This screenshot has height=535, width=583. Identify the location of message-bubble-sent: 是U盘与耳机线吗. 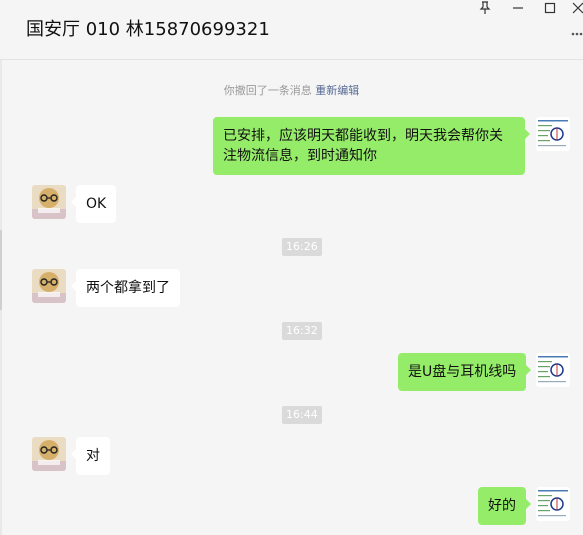
(465, 372).